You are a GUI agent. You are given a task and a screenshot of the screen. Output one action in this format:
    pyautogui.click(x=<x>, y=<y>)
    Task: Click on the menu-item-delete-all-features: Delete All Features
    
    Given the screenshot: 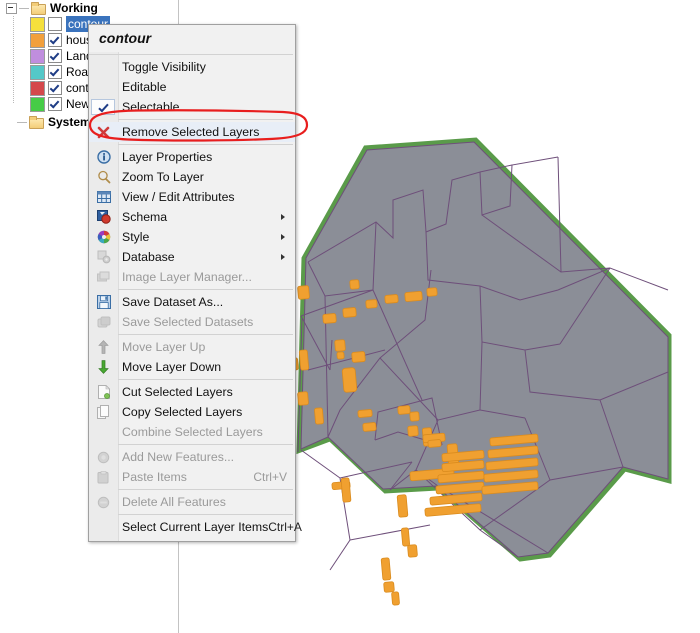 What is the action you would take?
    pyautogui.click(x=192, y=502)
    